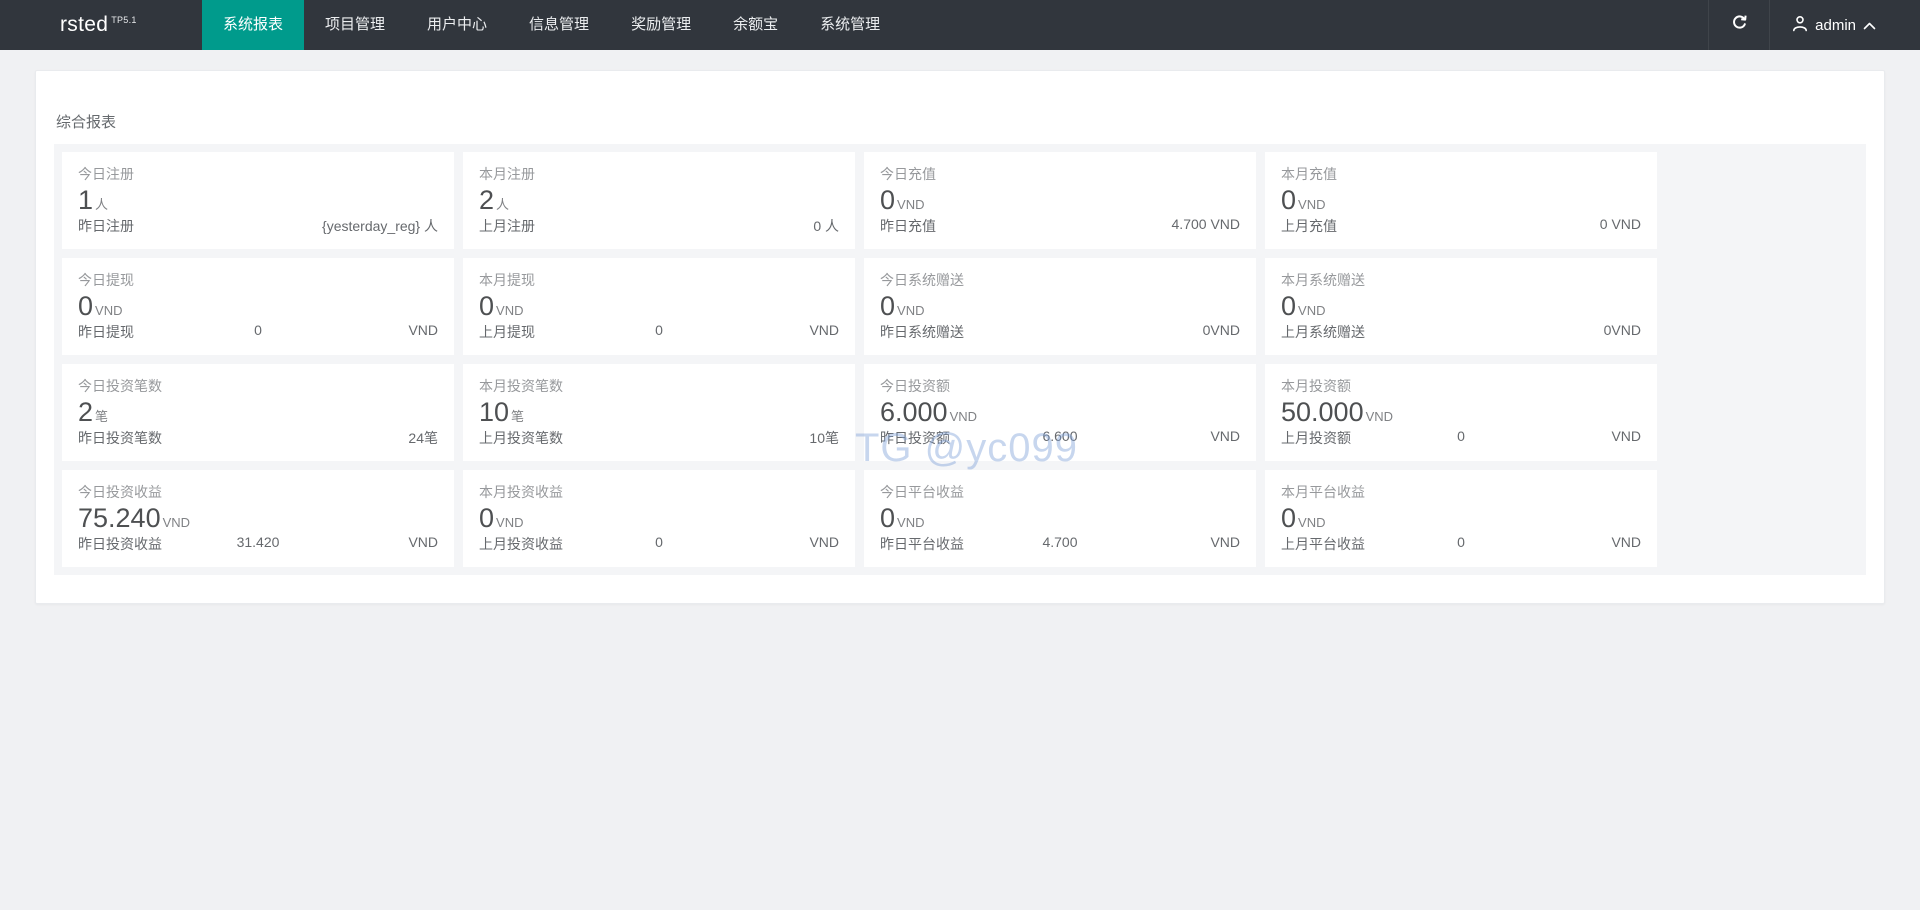  Describe the element at coordinates (84, 24) in the screenshot. I see `logo-text: rsted` at that location.